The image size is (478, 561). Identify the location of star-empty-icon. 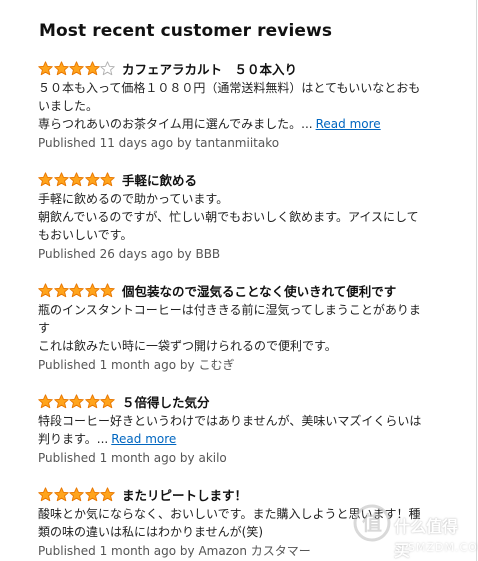
(108, 67).